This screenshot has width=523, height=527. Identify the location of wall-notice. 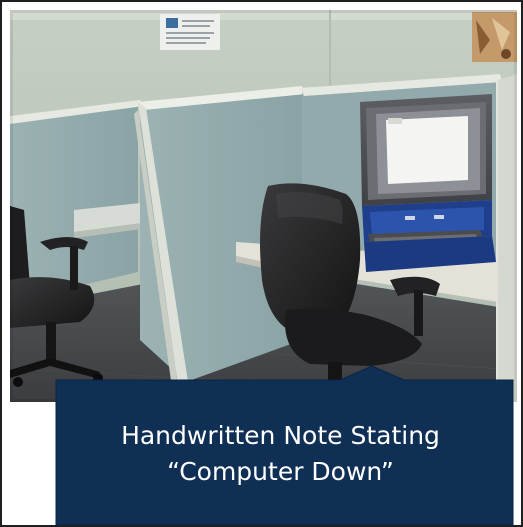
(190, 32).